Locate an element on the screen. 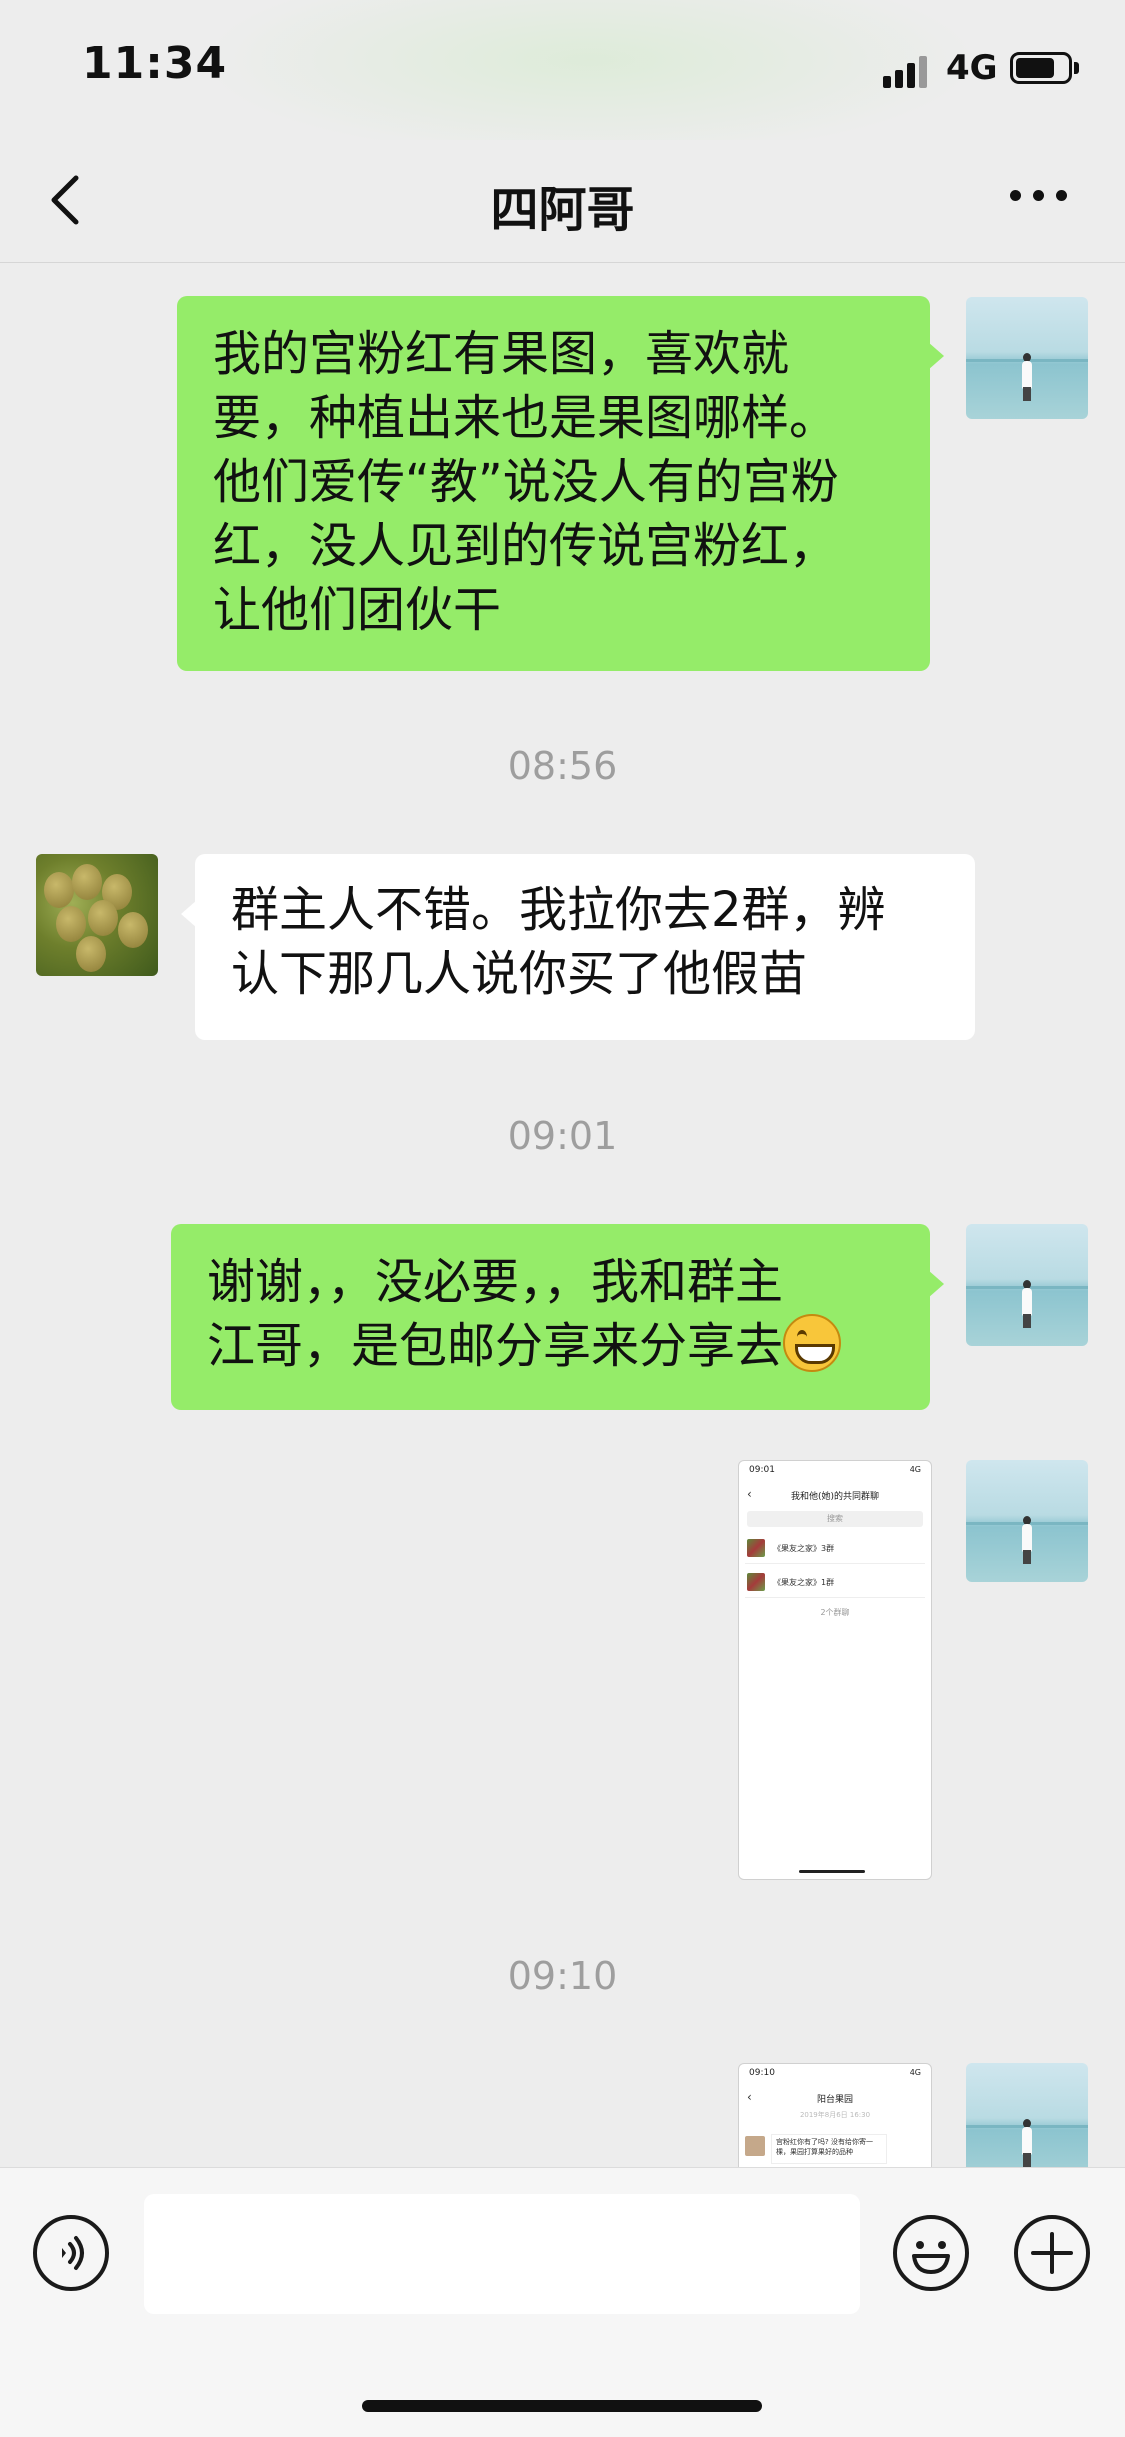 Image resolution: width=1125 pixels, height=2437 pixels. emoji-icon is located at coordinates (931, 2253).